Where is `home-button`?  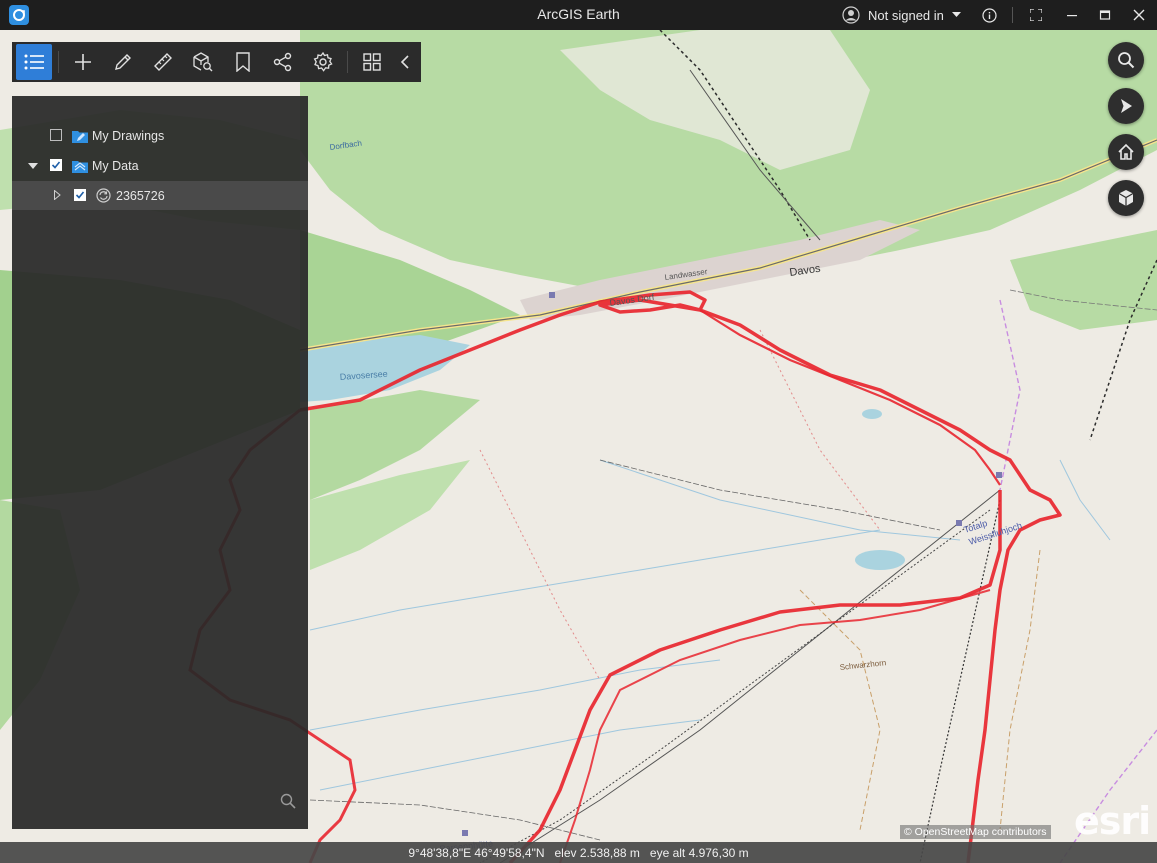
home-button is located at coordinates (1126, 152).